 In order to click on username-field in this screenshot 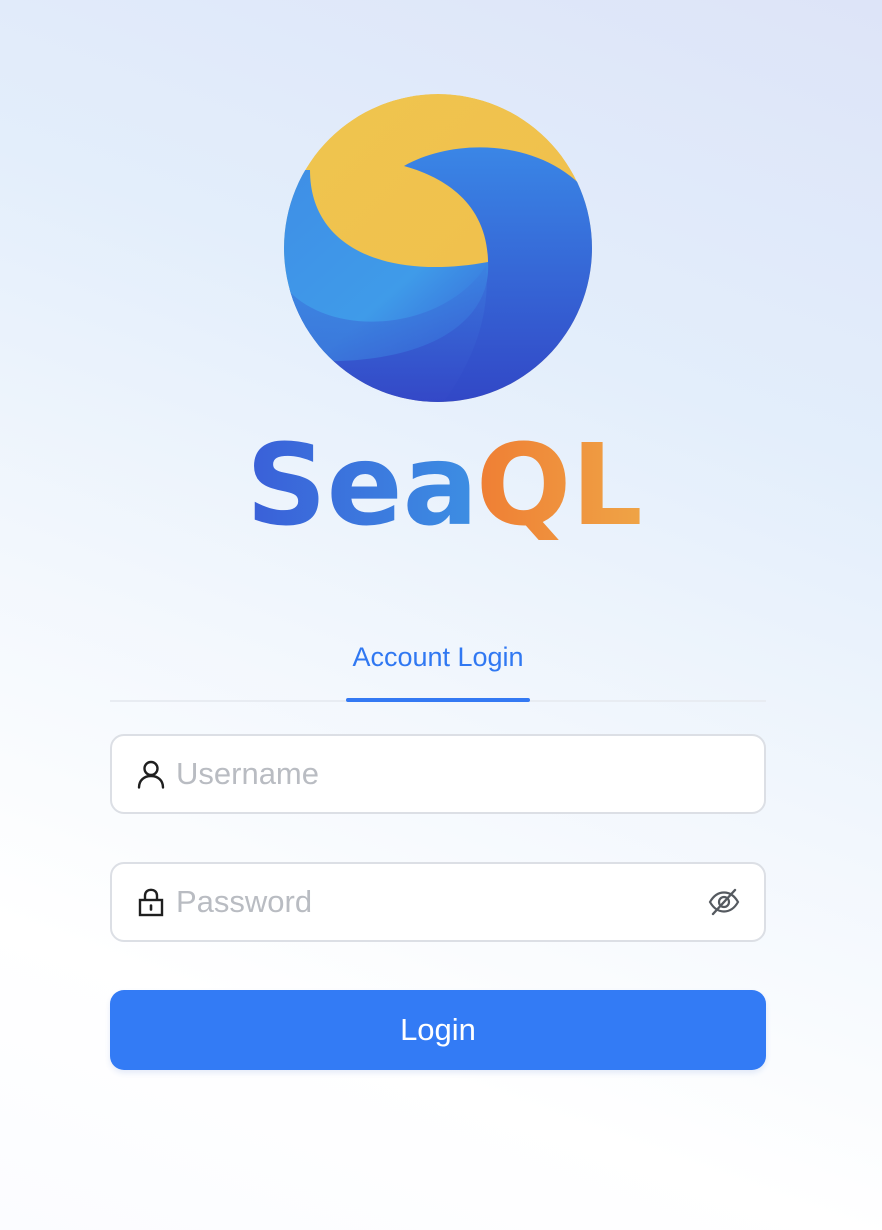, I will do `click(438, 774)`.